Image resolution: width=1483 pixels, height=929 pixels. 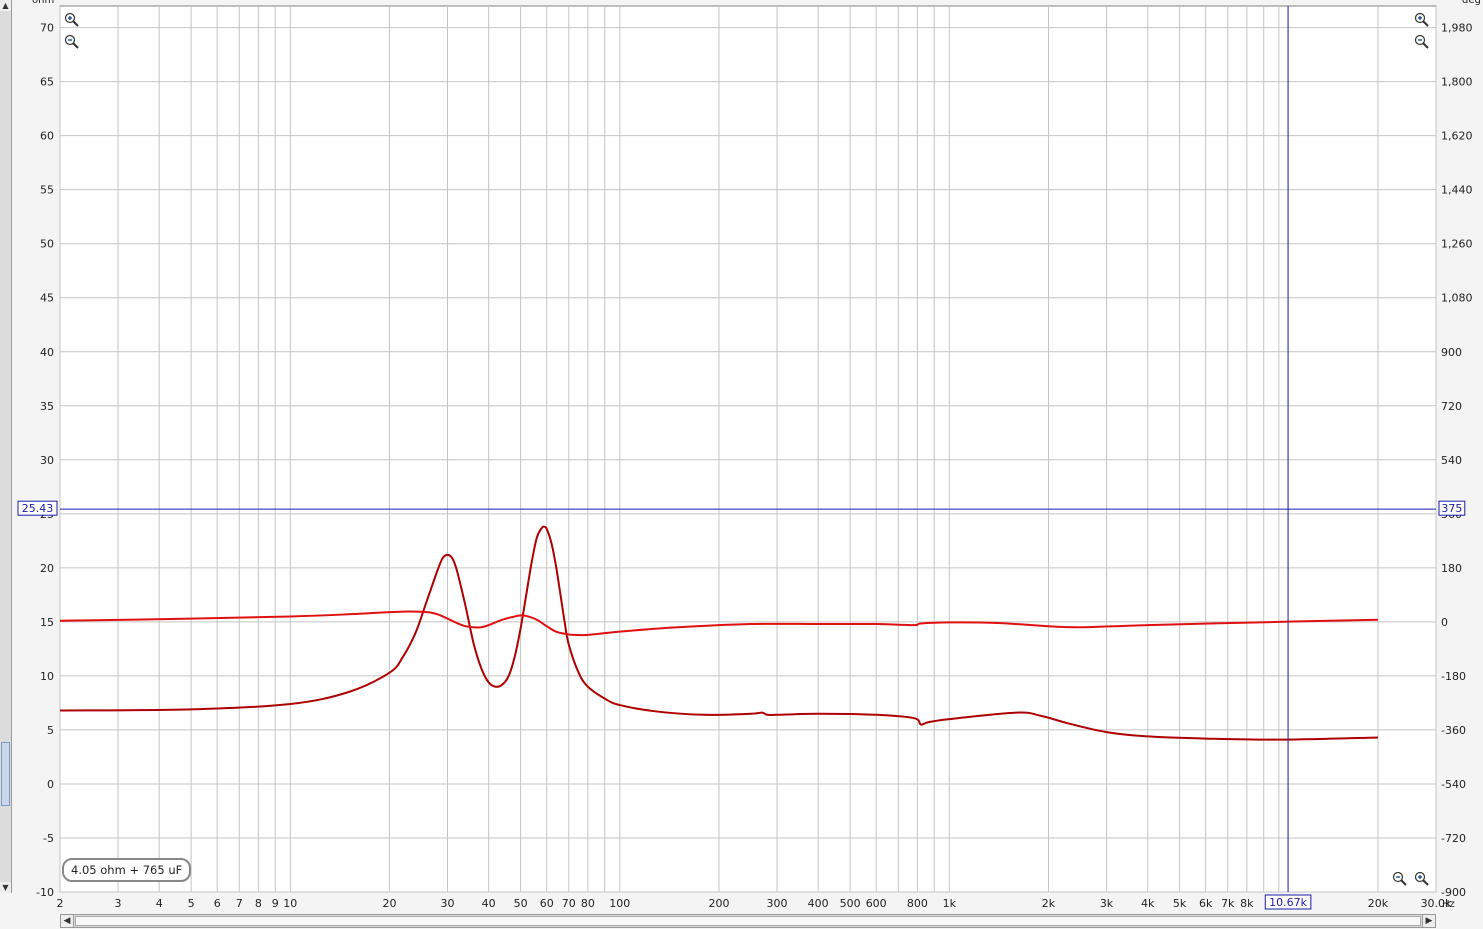 What do you see at coordinates (1448, 904) in the screenshot?
I see `x-unit-label: Hz` at bounding box center [1448, 904].